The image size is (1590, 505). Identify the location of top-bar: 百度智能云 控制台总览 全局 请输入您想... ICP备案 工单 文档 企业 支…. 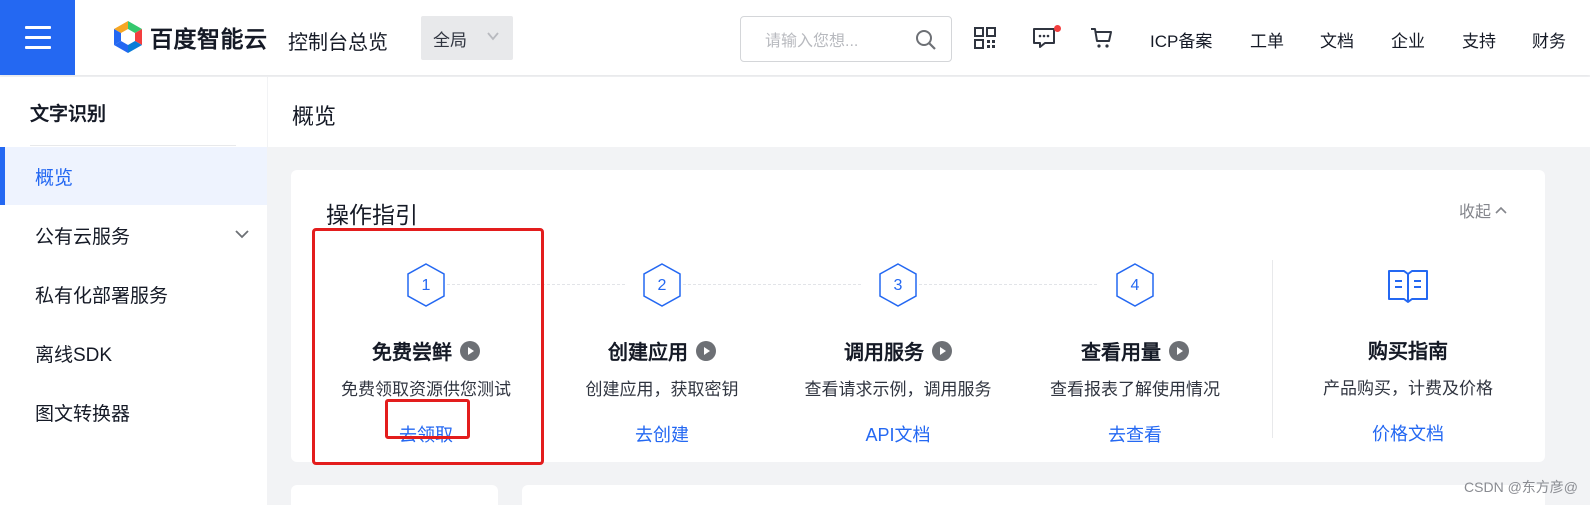
(795, 37).